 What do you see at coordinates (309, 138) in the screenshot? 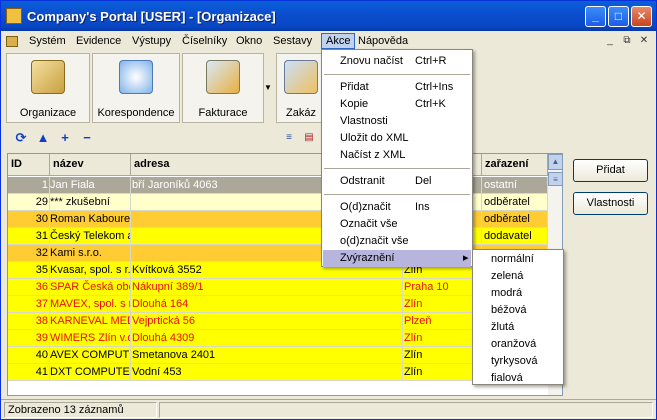
I see `flag-icon: ▤` at bounding box center [309, 138].